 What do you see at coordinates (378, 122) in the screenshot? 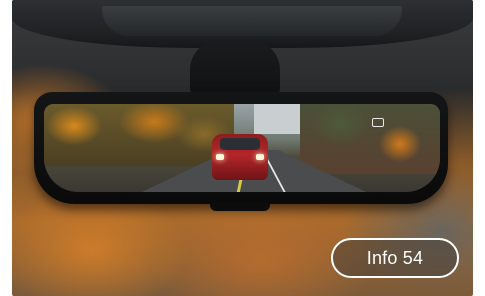
I see `mirror-toggle-icon` at bounding box center [378, 122].